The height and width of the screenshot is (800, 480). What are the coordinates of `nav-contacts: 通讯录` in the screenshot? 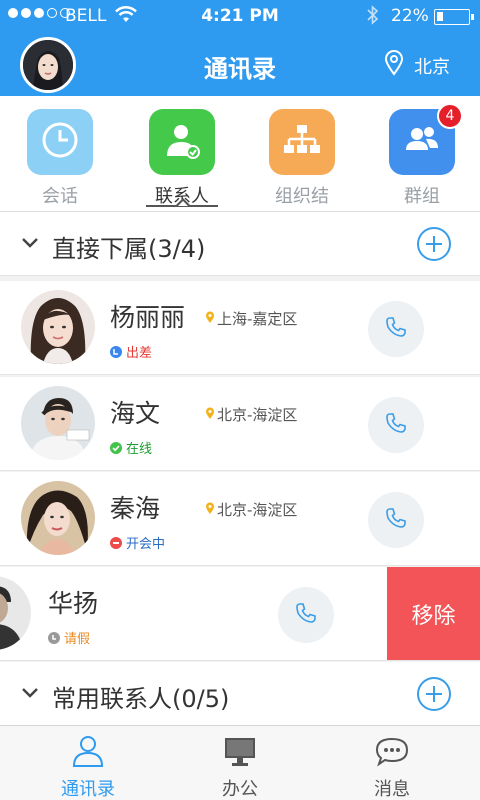 It's located at (88, 767).